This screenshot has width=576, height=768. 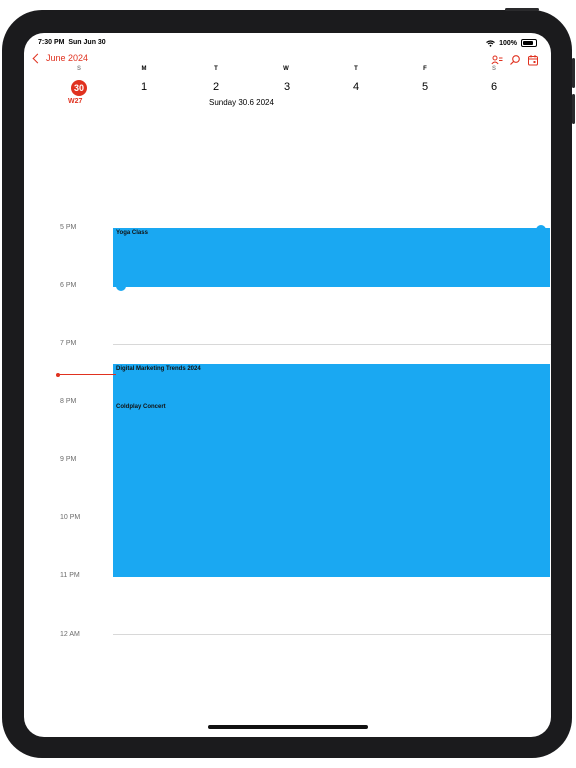 I want to click on status-right: 100%, so click(x=511, y=43).